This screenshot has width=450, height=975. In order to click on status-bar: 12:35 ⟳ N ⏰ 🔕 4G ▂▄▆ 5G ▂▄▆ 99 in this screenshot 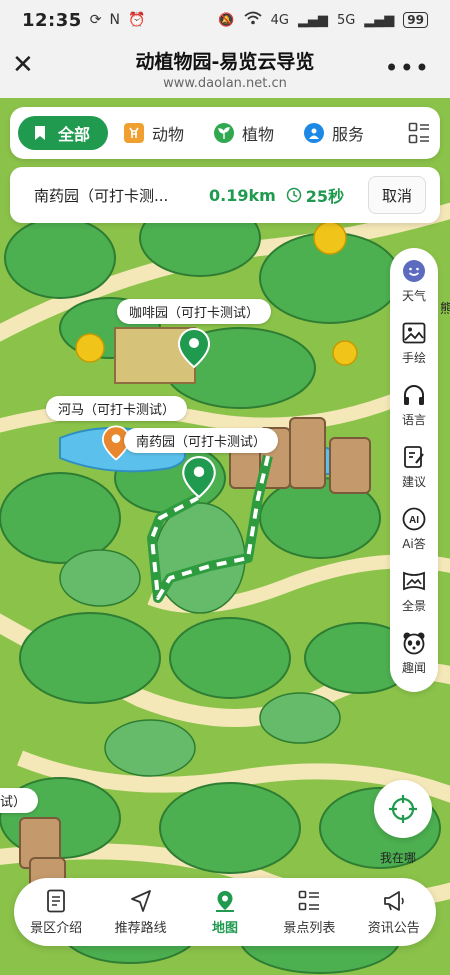, I will do `click(225, 20)`.